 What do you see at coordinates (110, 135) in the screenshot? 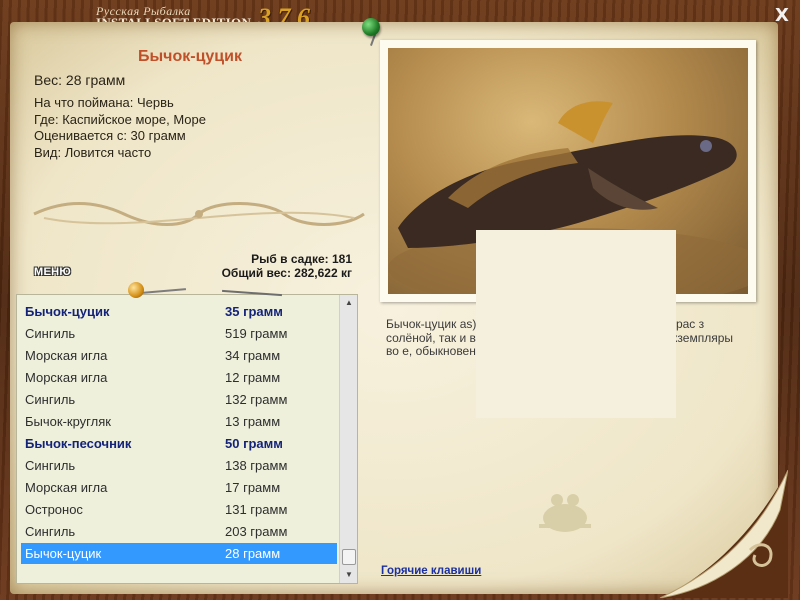
I see `fish-value: Оценивается с: 30 грамм` at bounding box center [110, 135].